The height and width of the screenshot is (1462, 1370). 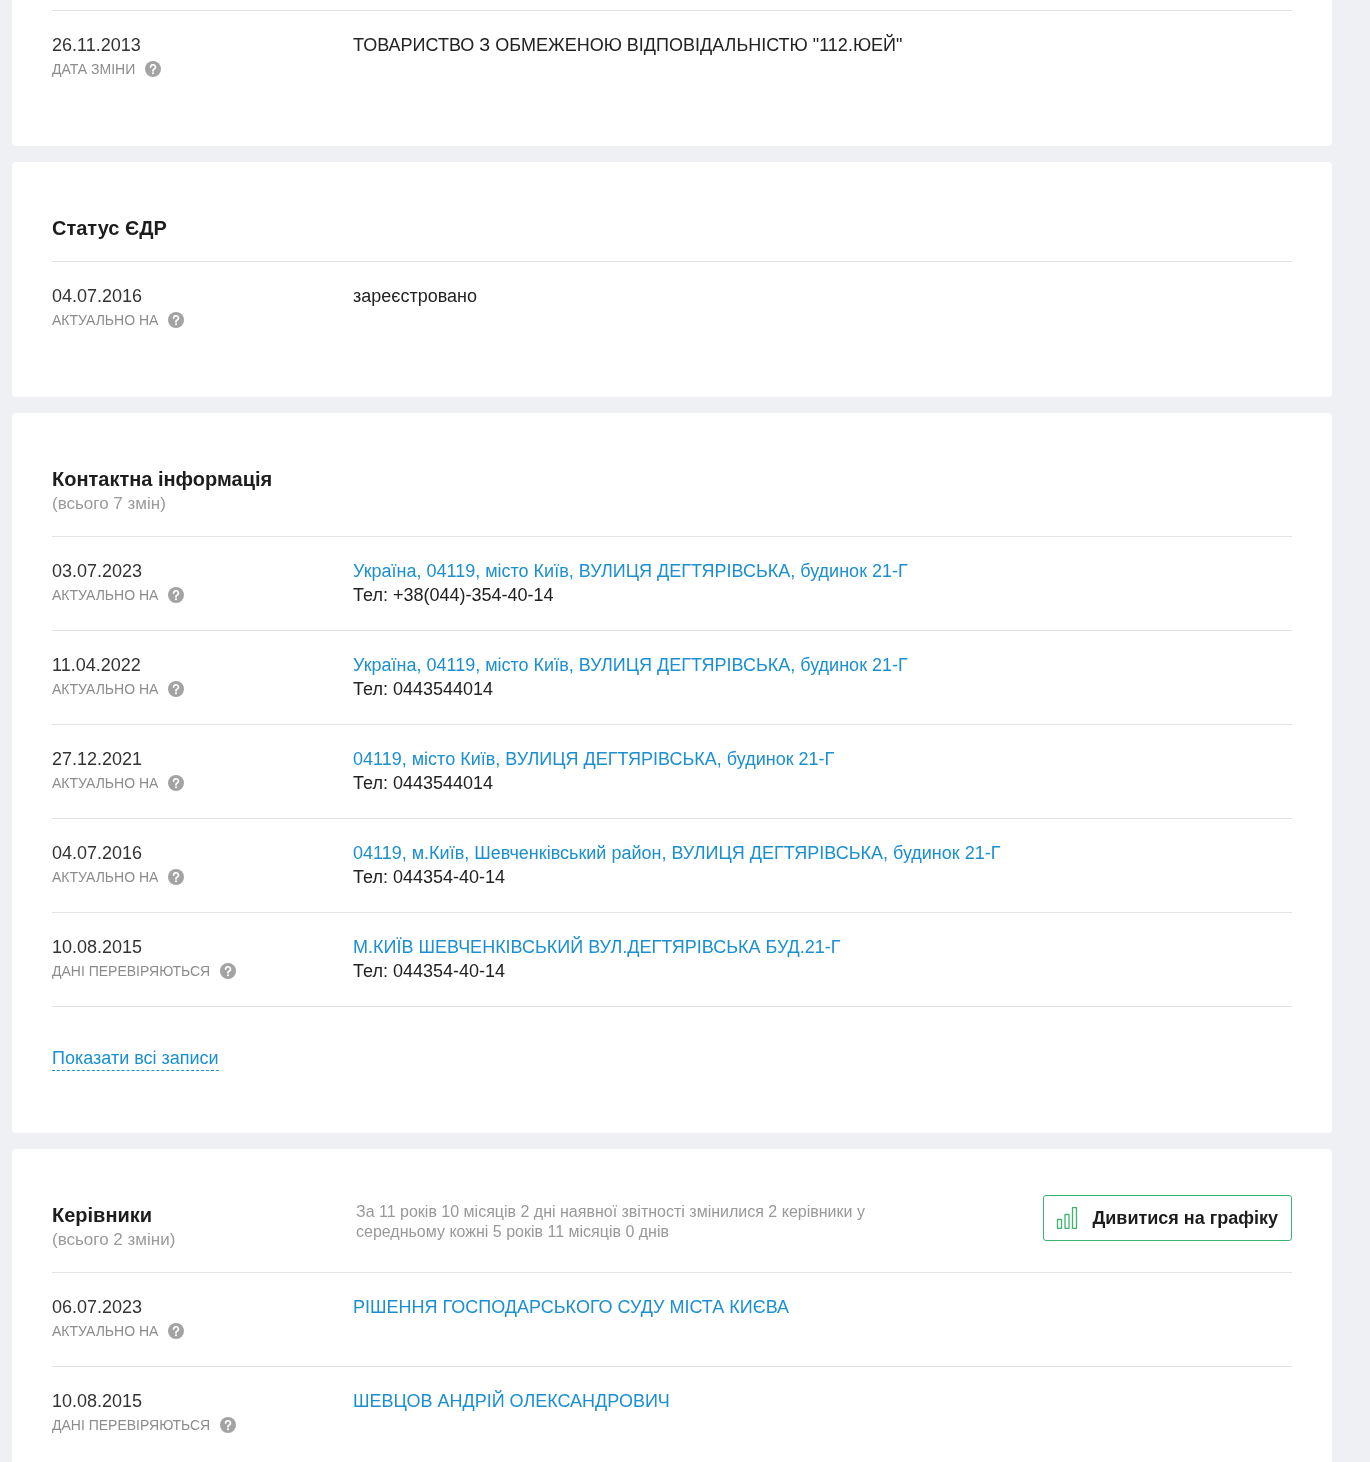 What do you see at coordinates (163, 479) in the screenshot?
I see `section-title: Контактна інформація` at bounding box center [163, 479].